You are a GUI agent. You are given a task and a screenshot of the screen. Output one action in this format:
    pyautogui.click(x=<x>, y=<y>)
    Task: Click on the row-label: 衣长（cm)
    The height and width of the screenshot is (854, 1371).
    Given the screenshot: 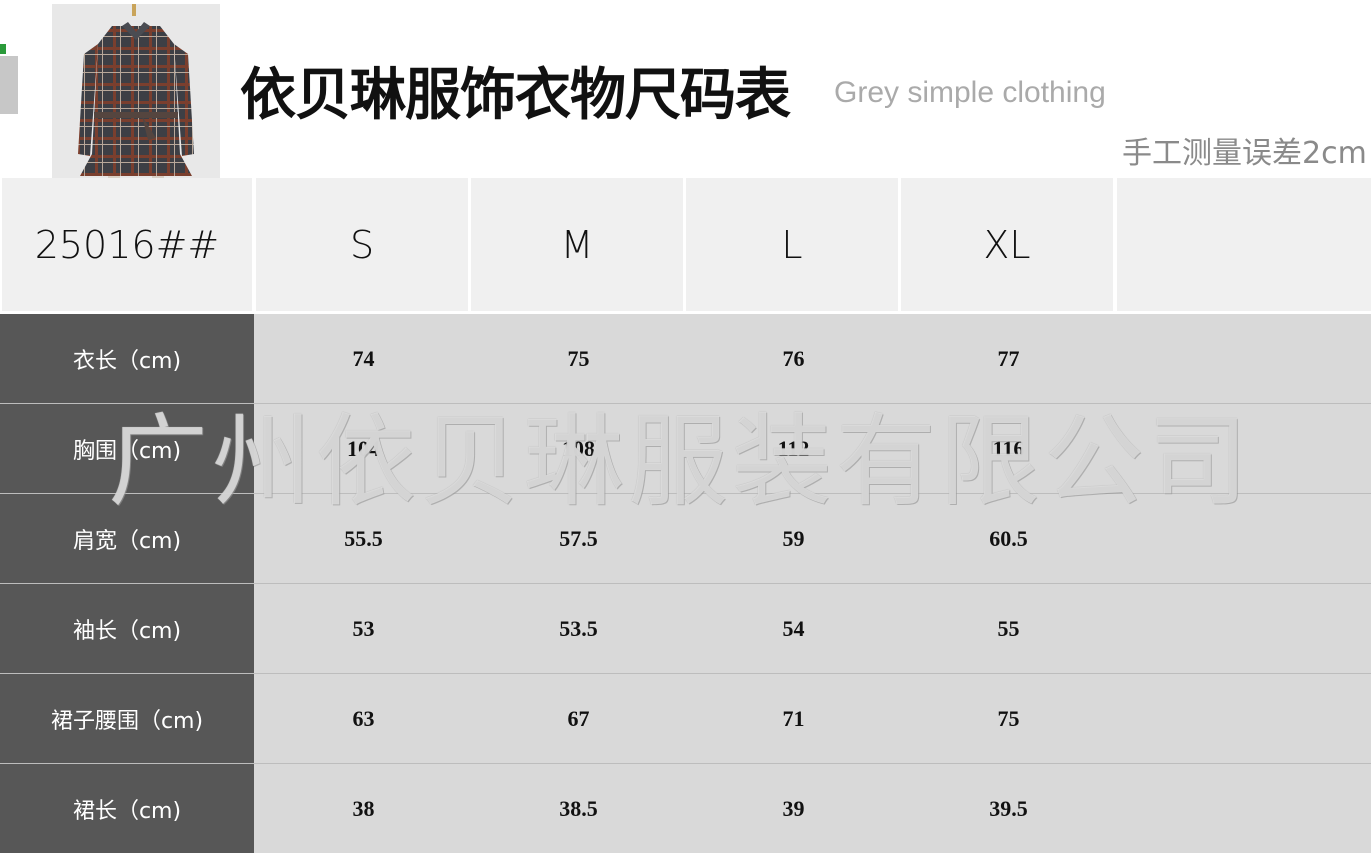 What is the action you would take?
    pyautogui.click(x=127, y=358)
    